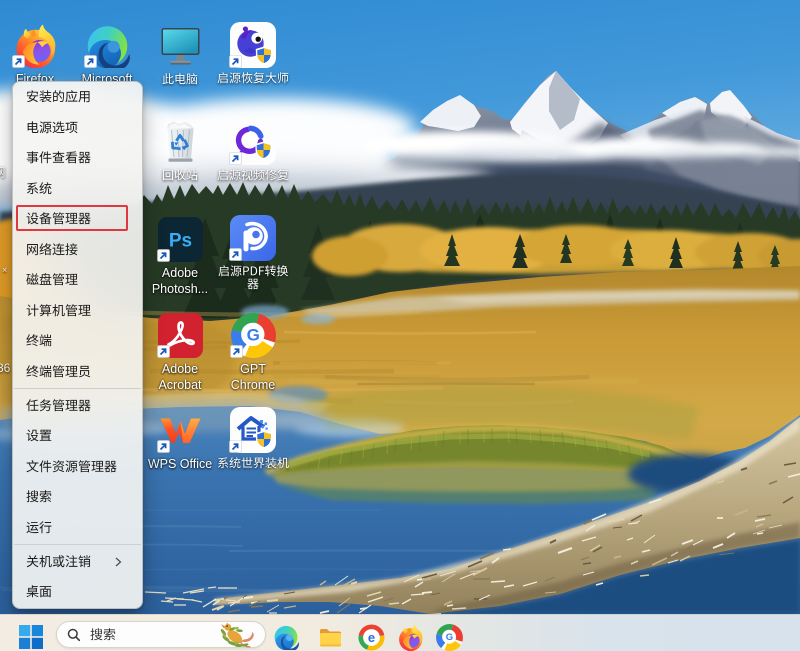 This screenshot has width=800, height=651. I want to click on svg-text: e, so click(370, 637).